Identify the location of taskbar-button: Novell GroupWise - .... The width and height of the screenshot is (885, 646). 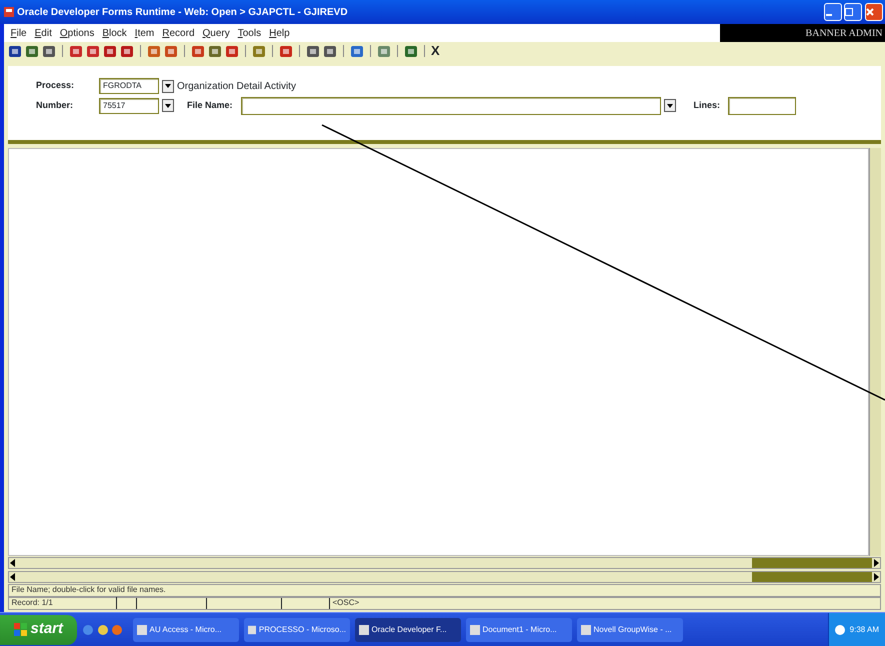
(630, 630).